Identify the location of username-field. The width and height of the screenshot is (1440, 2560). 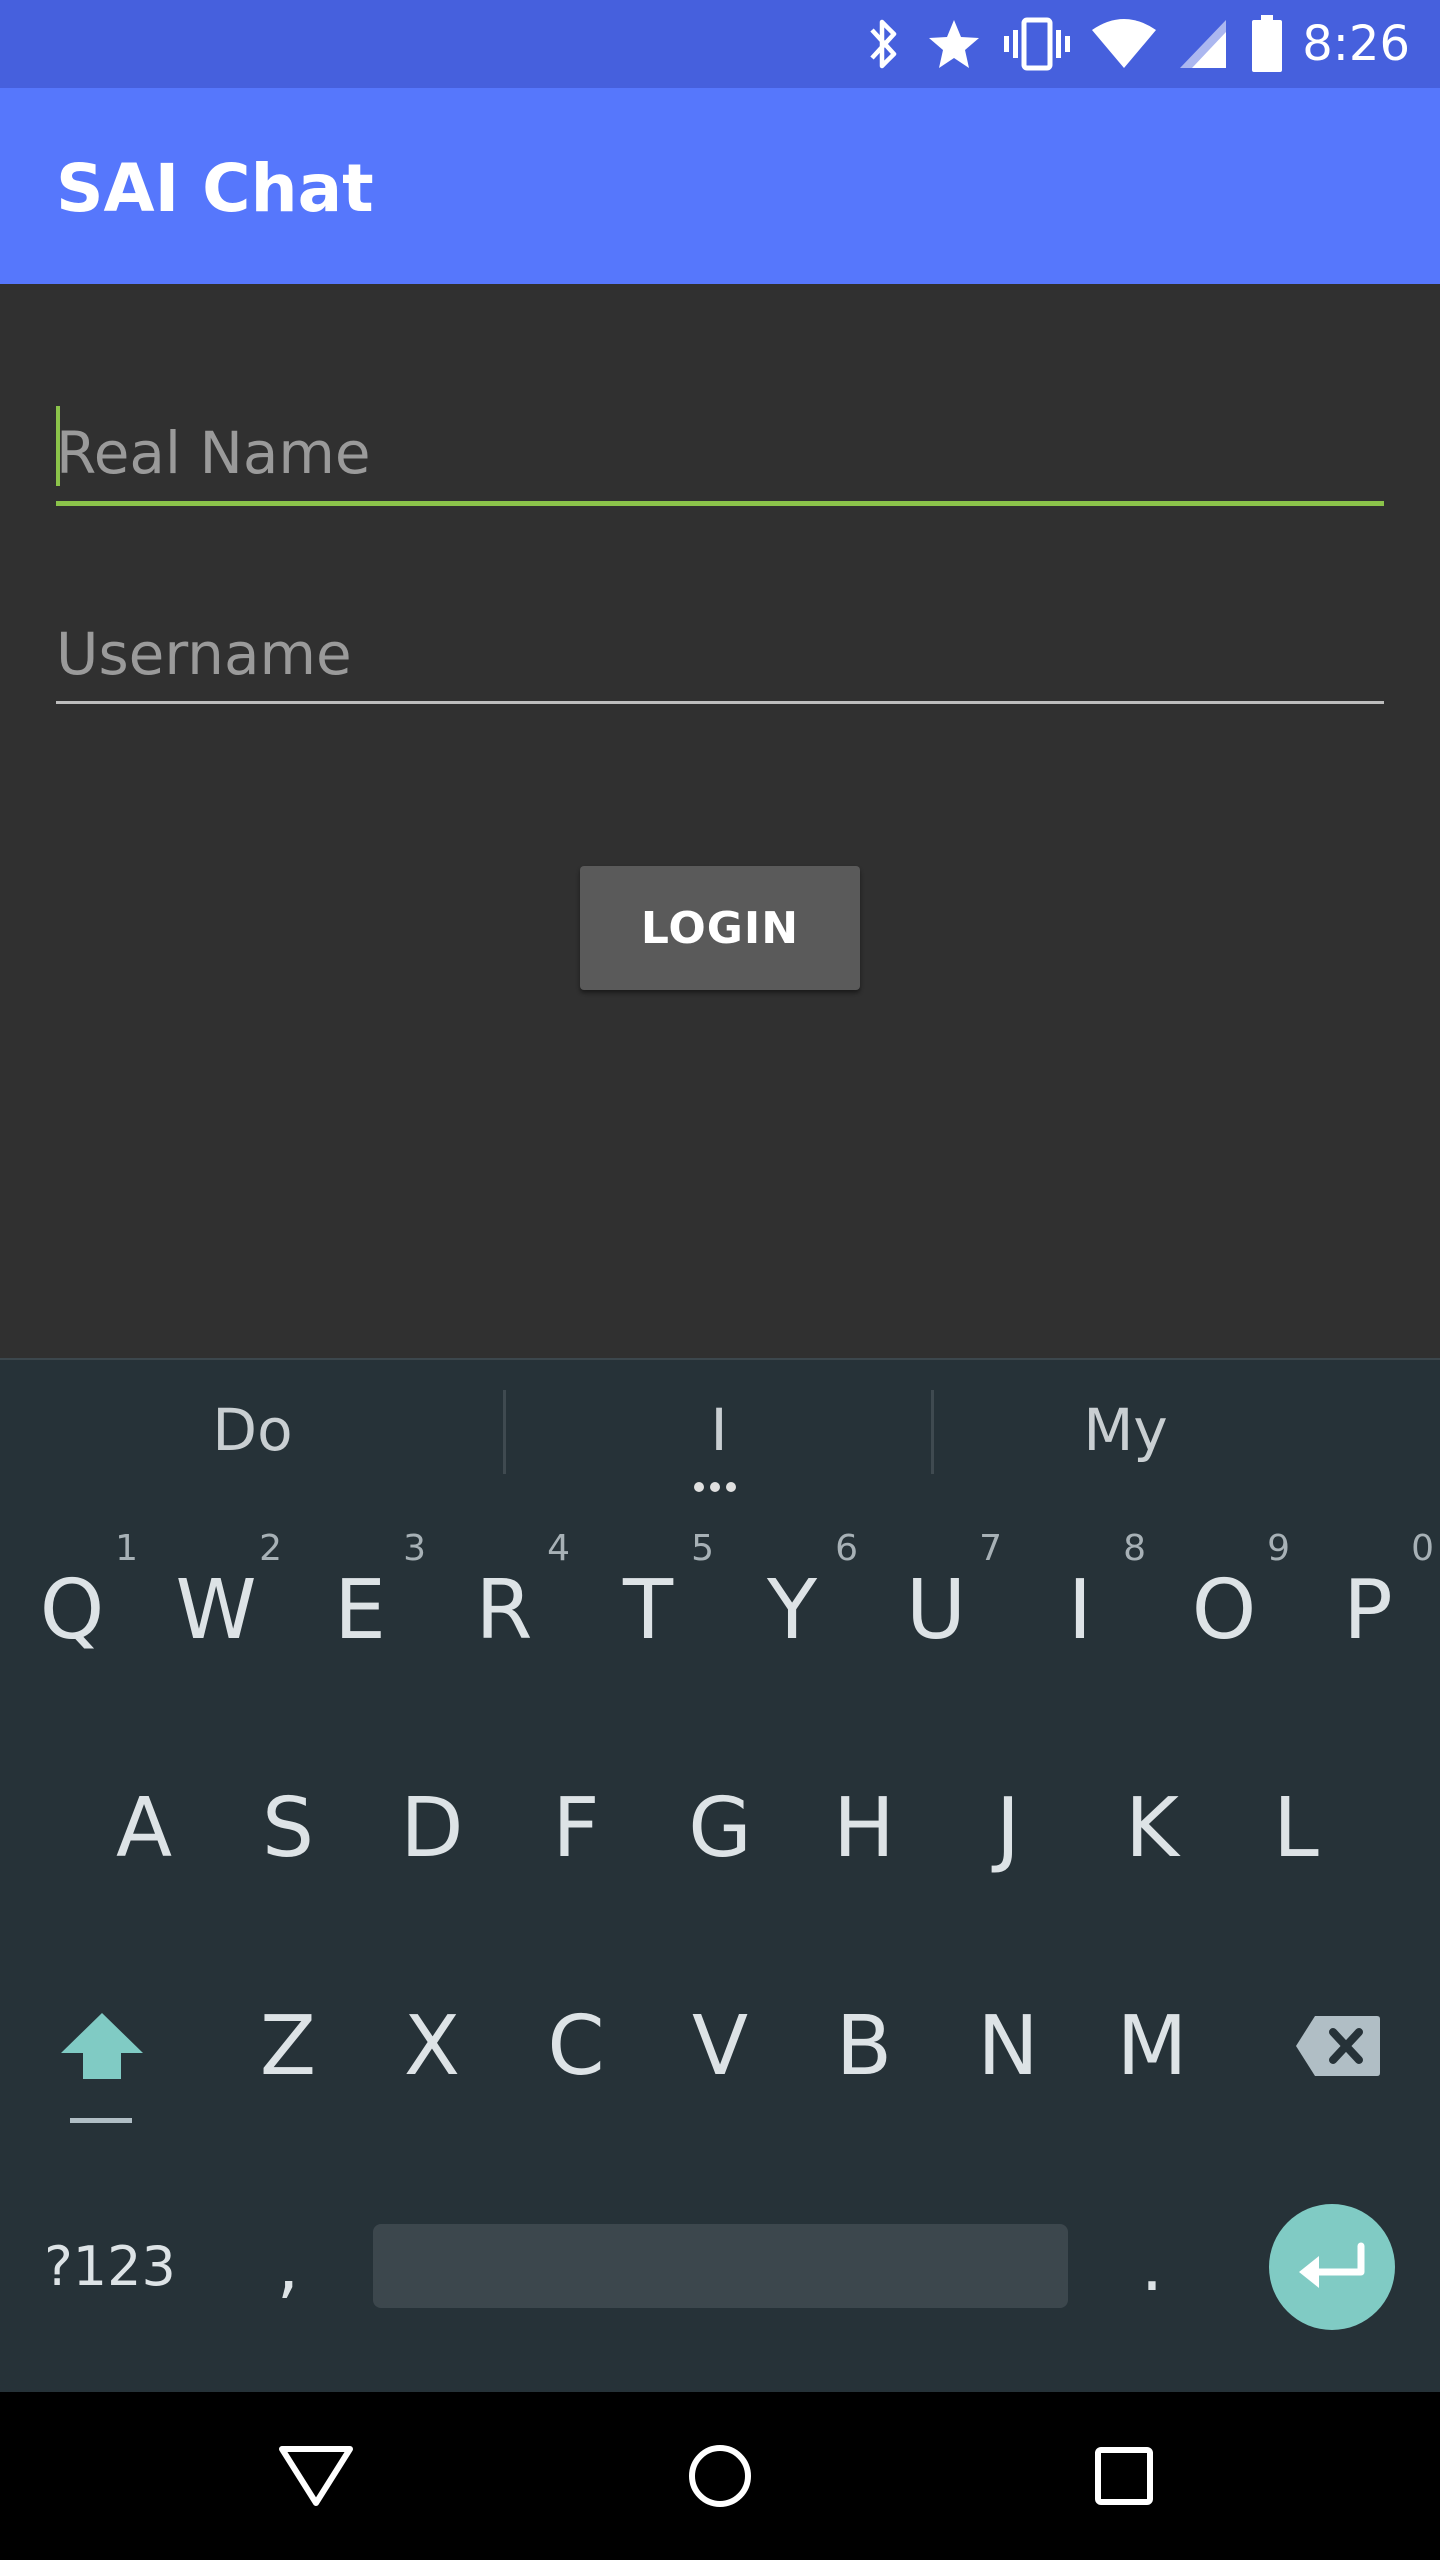
(720, 654).